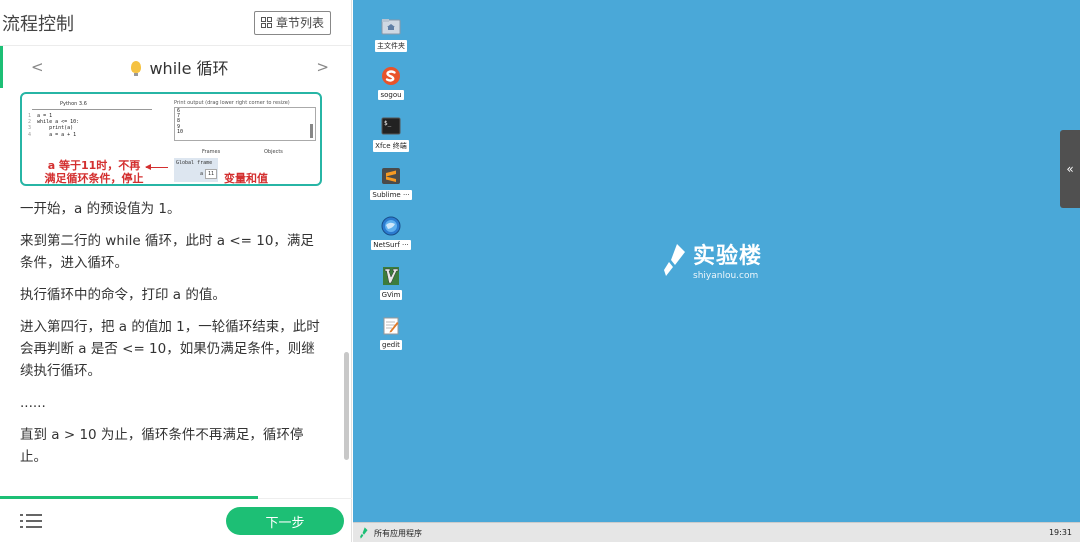 Image resolution: width=1080 pixels, height=542 pixels. What do you see at coordinates (391, 245) in the screenshot?
I see `desktop-icon-label: NetSurf ···` at bounding box center [391, 245].